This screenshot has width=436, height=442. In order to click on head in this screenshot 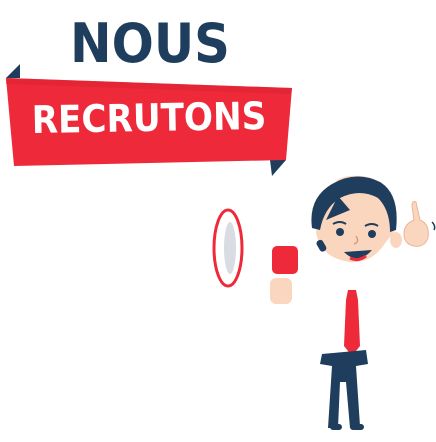, I will do `click(356, 219)`.